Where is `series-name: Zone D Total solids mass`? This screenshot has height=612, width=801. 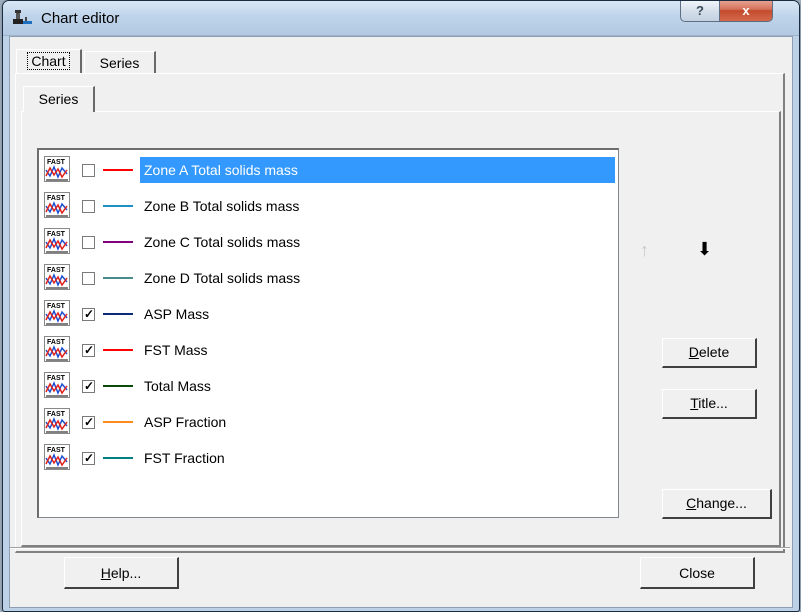 series-name: Zone D Total solids mass is located at coordinates (222, 278).